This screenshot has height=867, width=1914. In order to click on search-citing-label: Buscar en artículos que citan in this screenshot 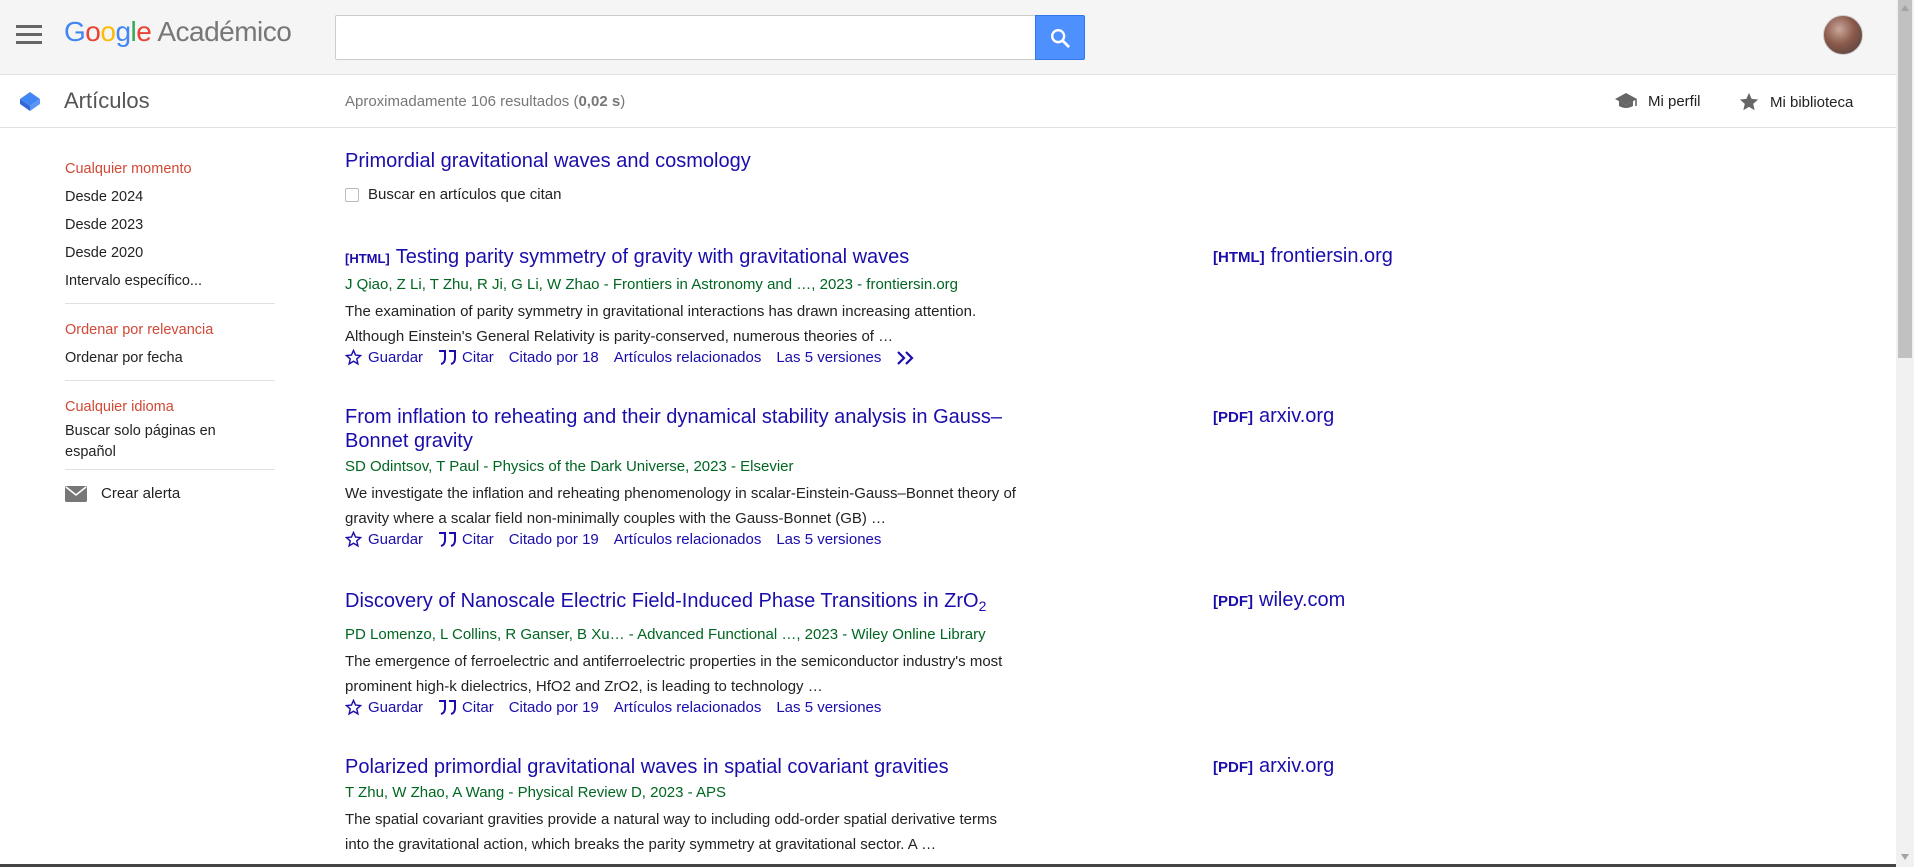, I will do `click(464, 194)`.